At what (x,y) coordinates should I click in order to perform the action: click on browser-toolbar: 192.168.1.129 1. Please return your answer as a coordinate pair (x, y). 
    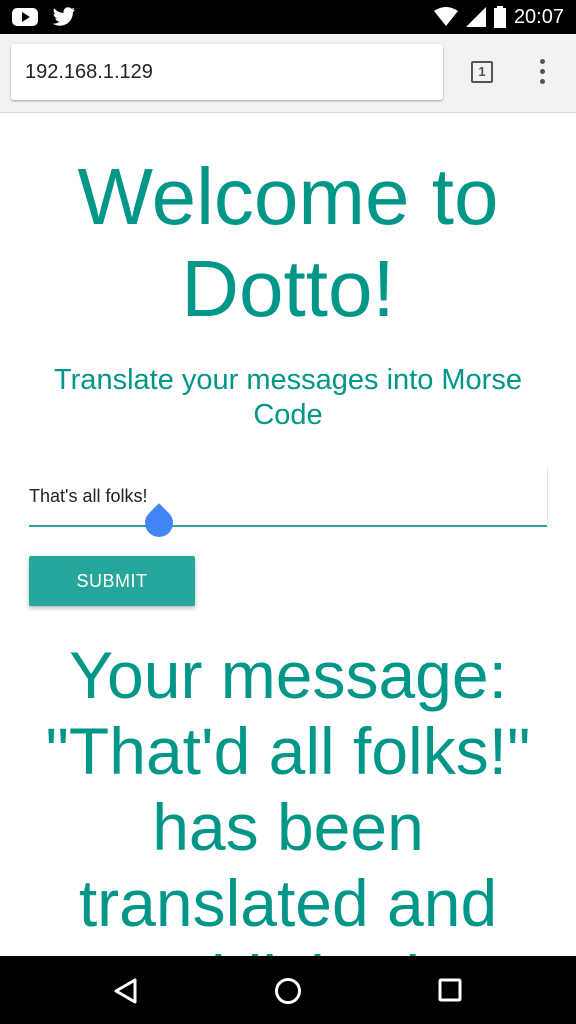
    Looking at the image, I should click on (288, 73).